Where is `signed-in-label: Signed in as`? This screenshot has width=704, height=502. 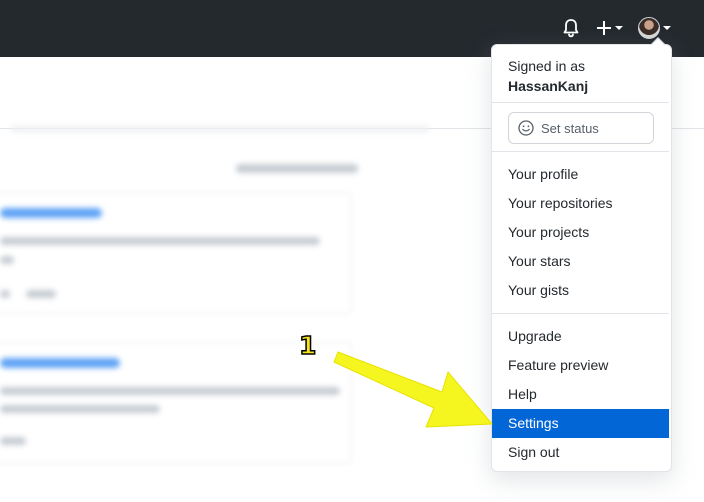 signed-in-label: Signed in as is located at coordinates (547, 66).